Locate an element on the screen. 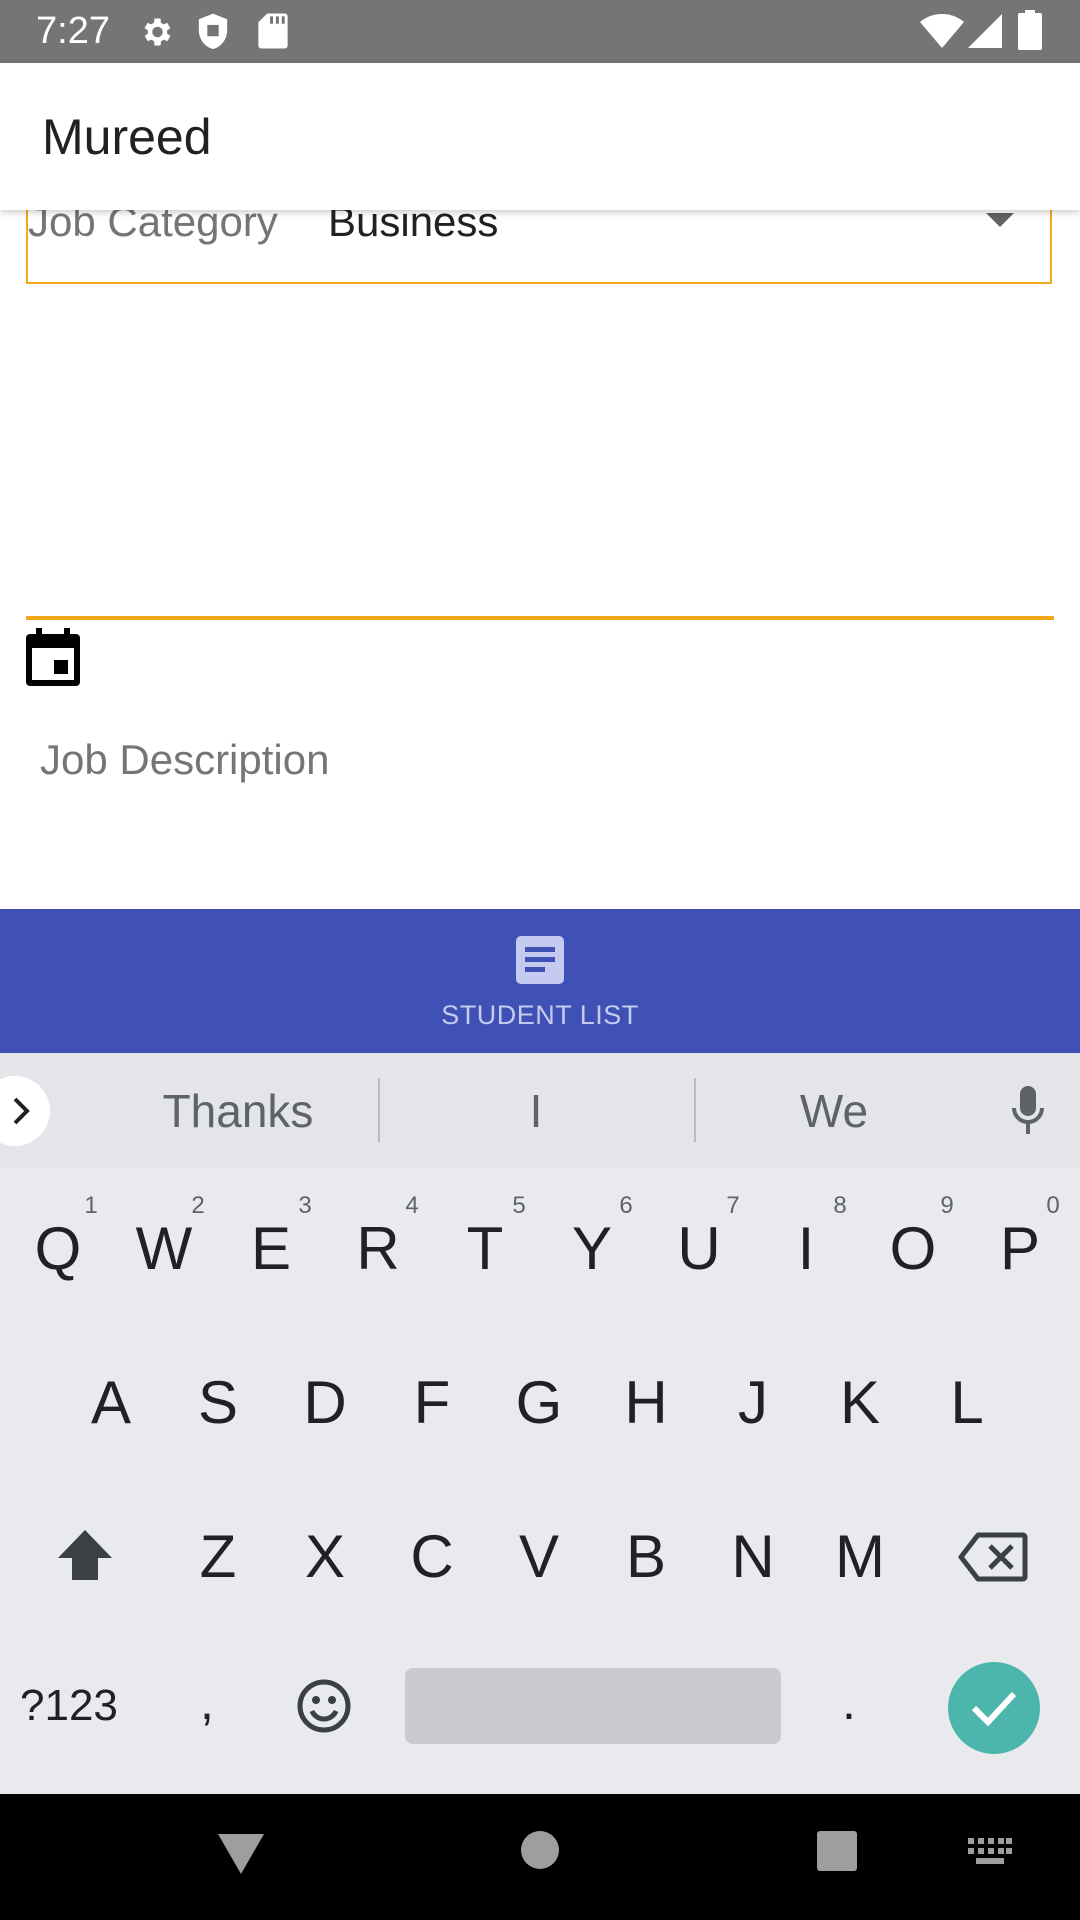 The width and height of the screenshot is (1080, 1920). calendar-icon is located at coordinates (53, 658).